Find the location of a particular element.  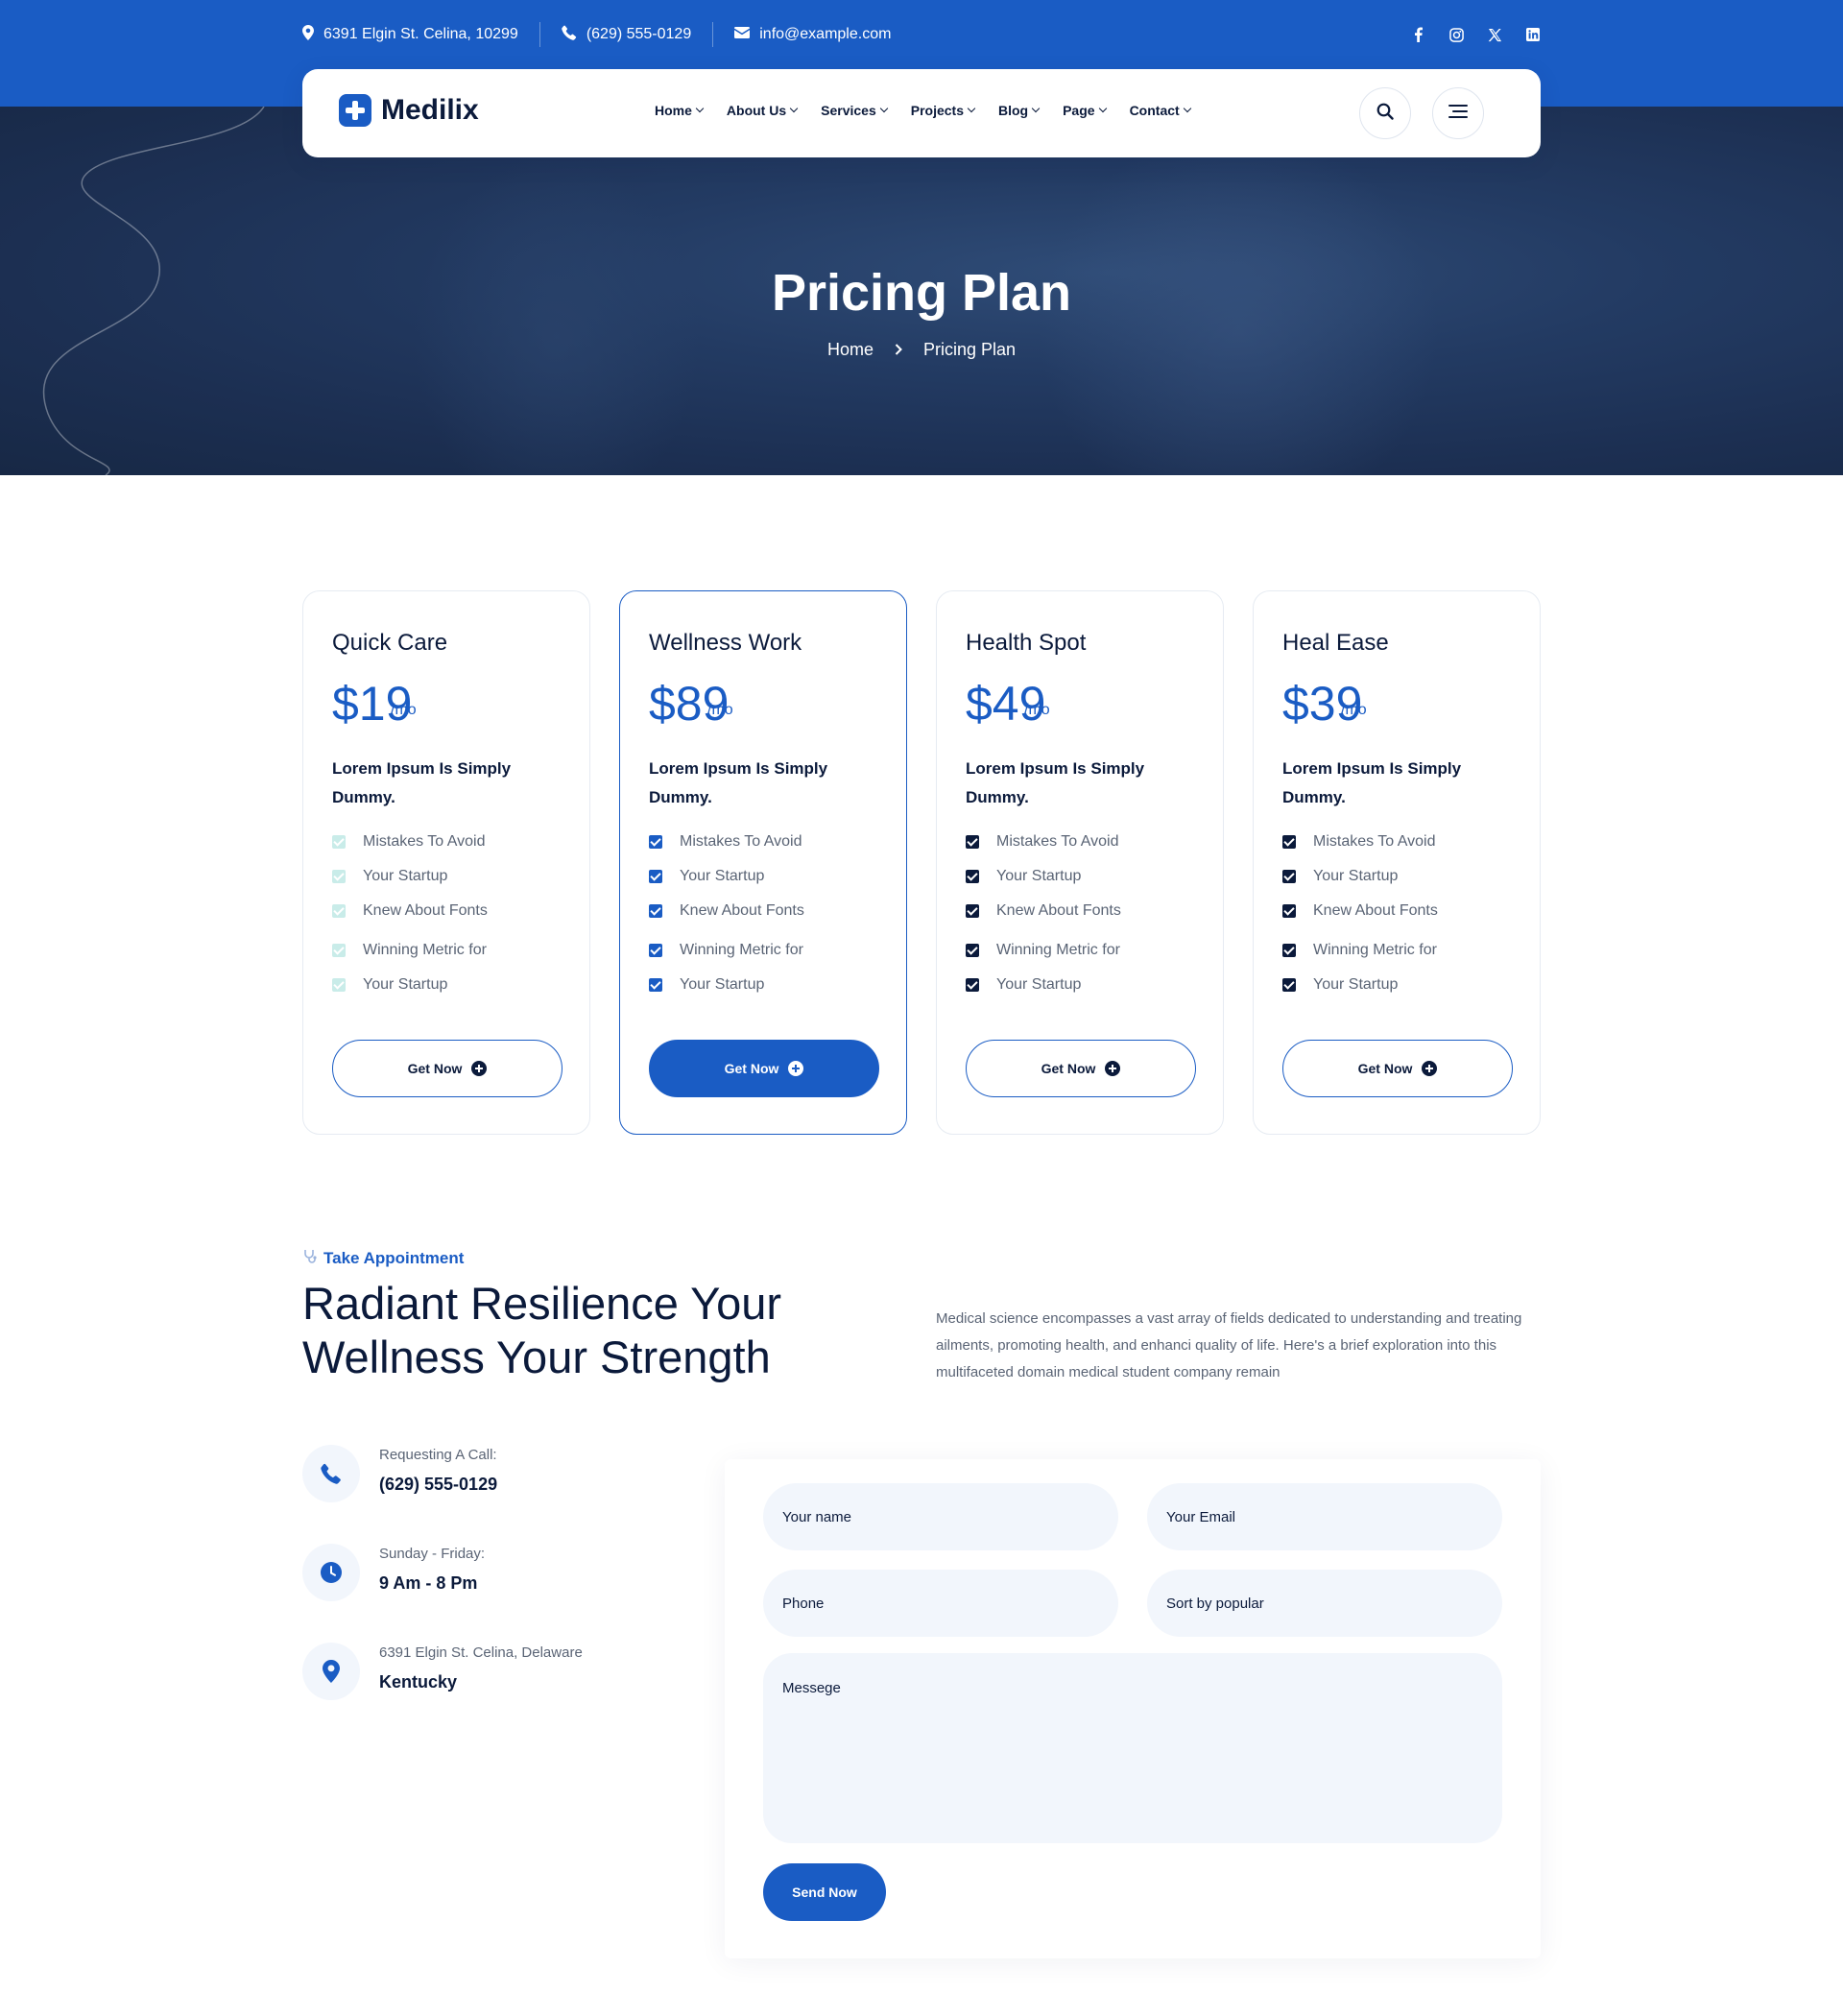

logo: Medilix is located at coordinates (409, 110).